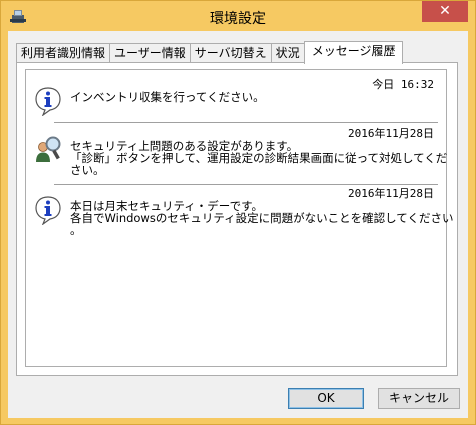 The width and height of the screenshot is (476, 425). What do you see at coordinates (445, 11) in the screenshot?
I see `close-button: ✕` at bounding box center [445, 11].